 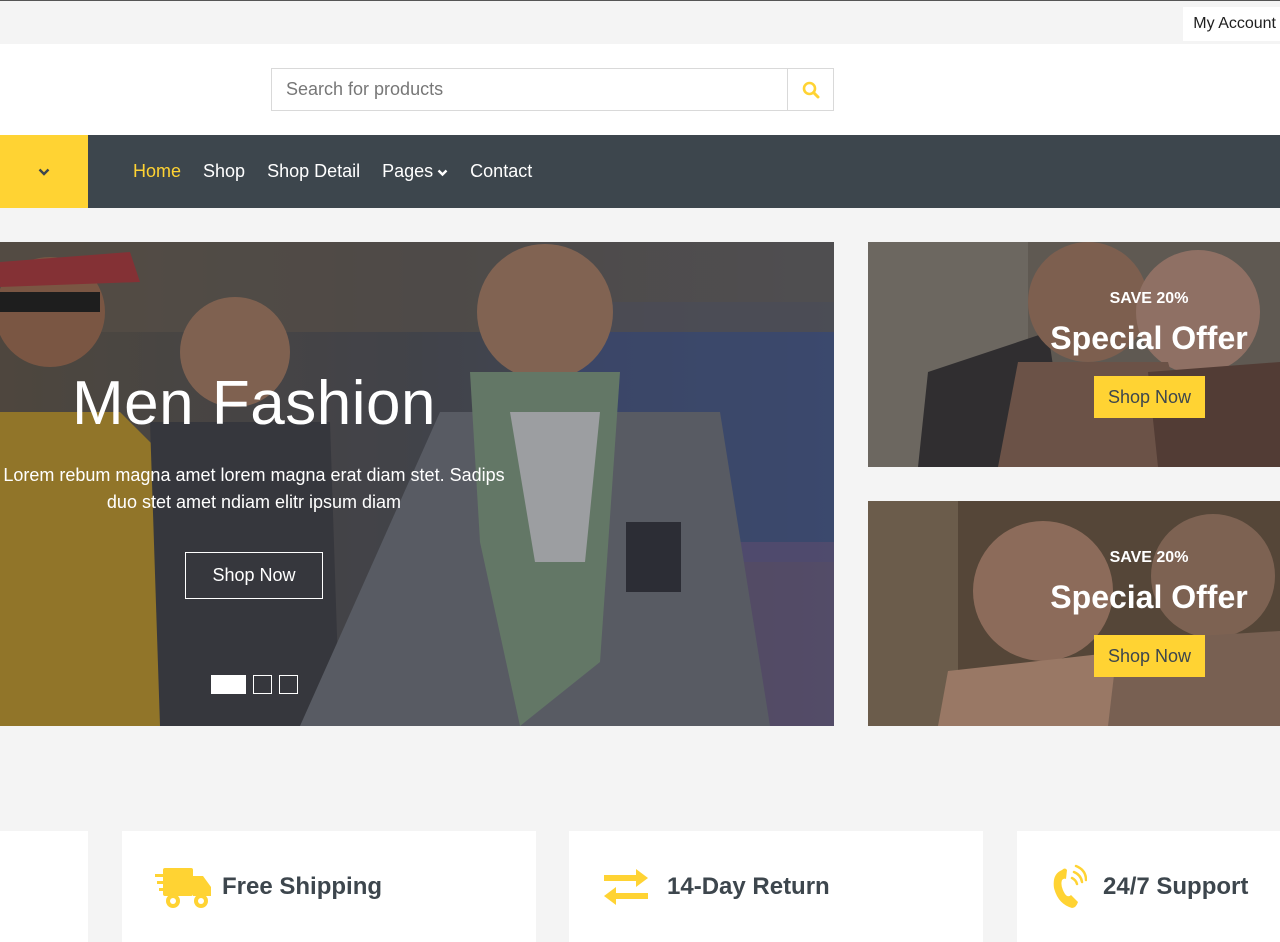 I want to click on phone-icon, so click(x=1070, y=886).